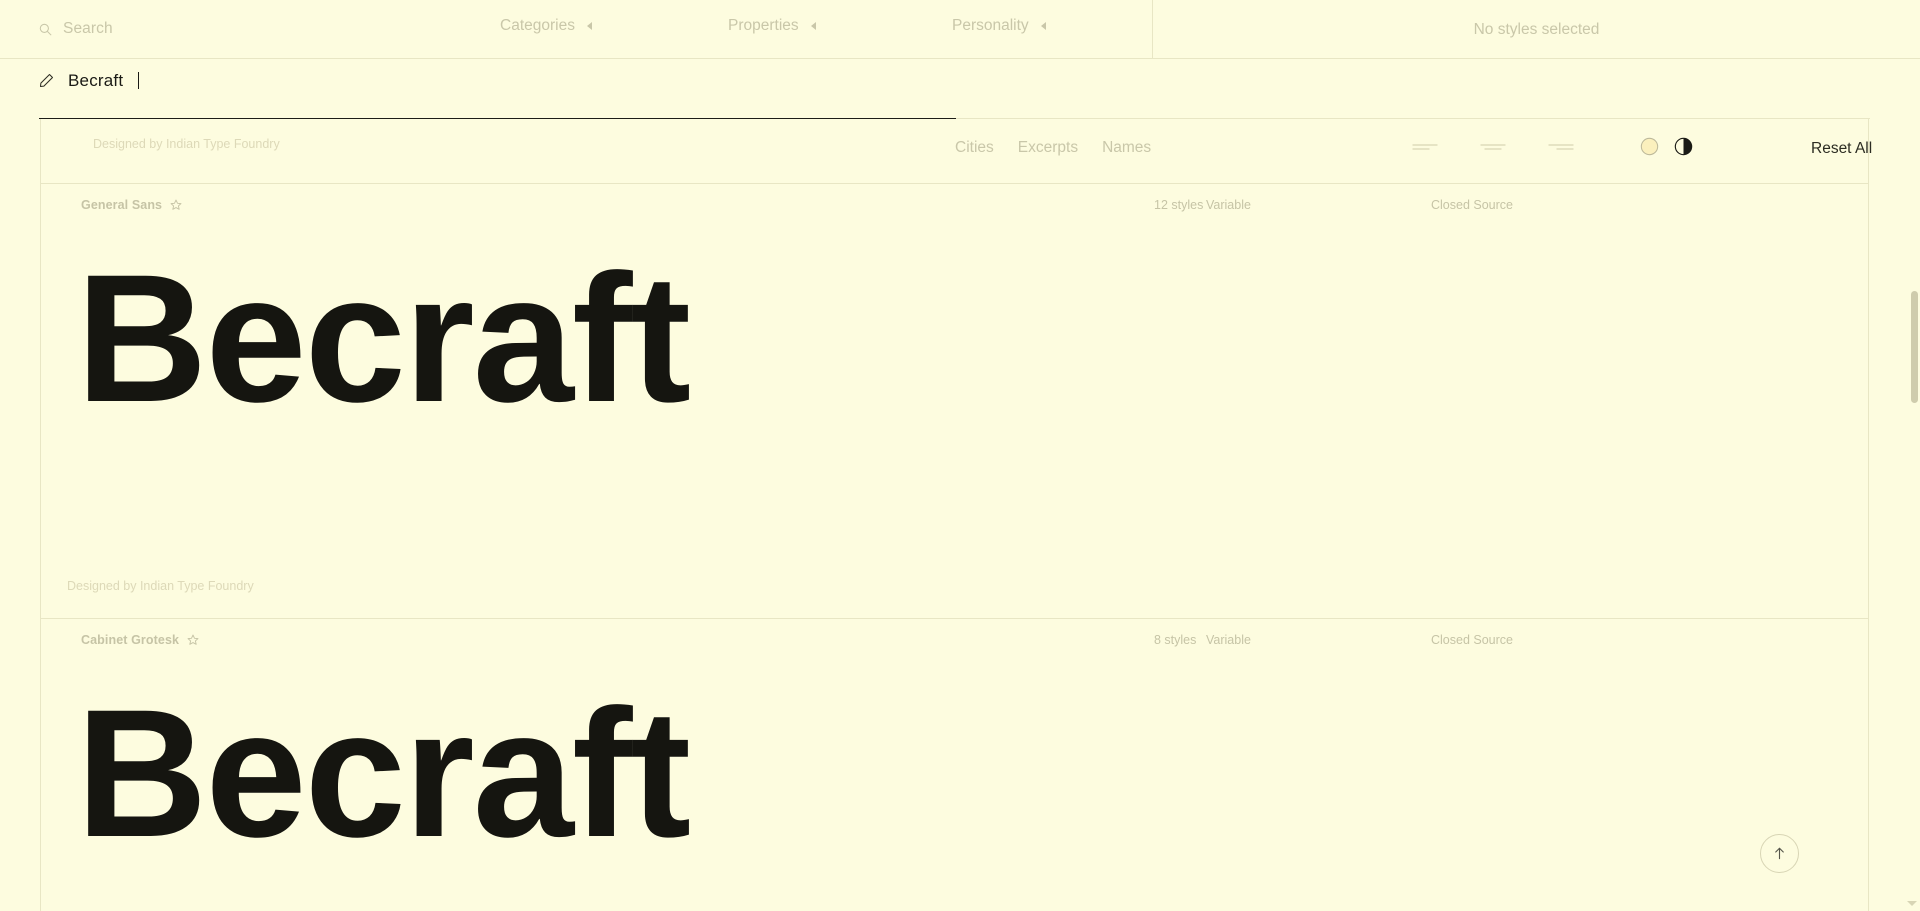  I want to click on filter-properties: Properties, so click(772, 26).